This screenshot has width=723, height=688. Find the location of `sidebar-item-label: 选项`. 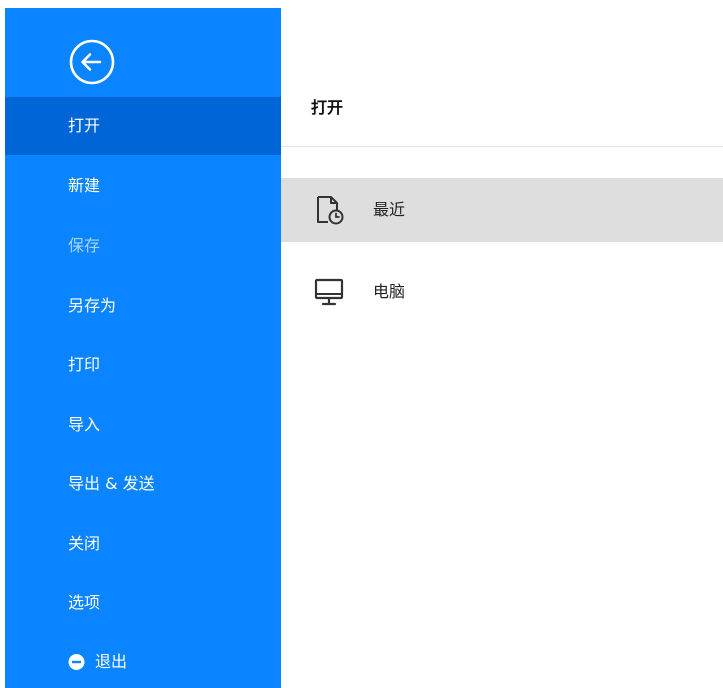

sidebar-item-label: 选项 is located at coordinates (84, 602).